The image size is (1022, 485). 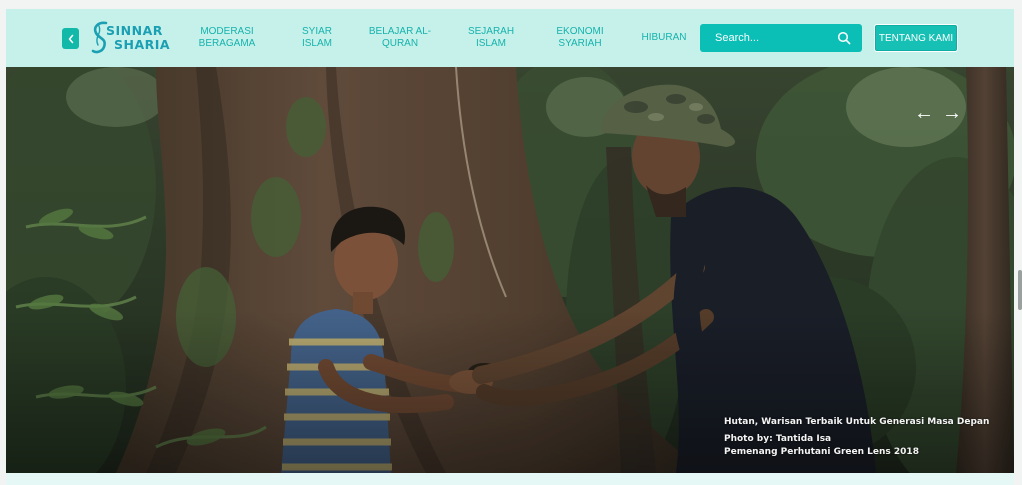 I want to click on nav-item-hiburan: HIBURAN, so click(x=664, y=38).